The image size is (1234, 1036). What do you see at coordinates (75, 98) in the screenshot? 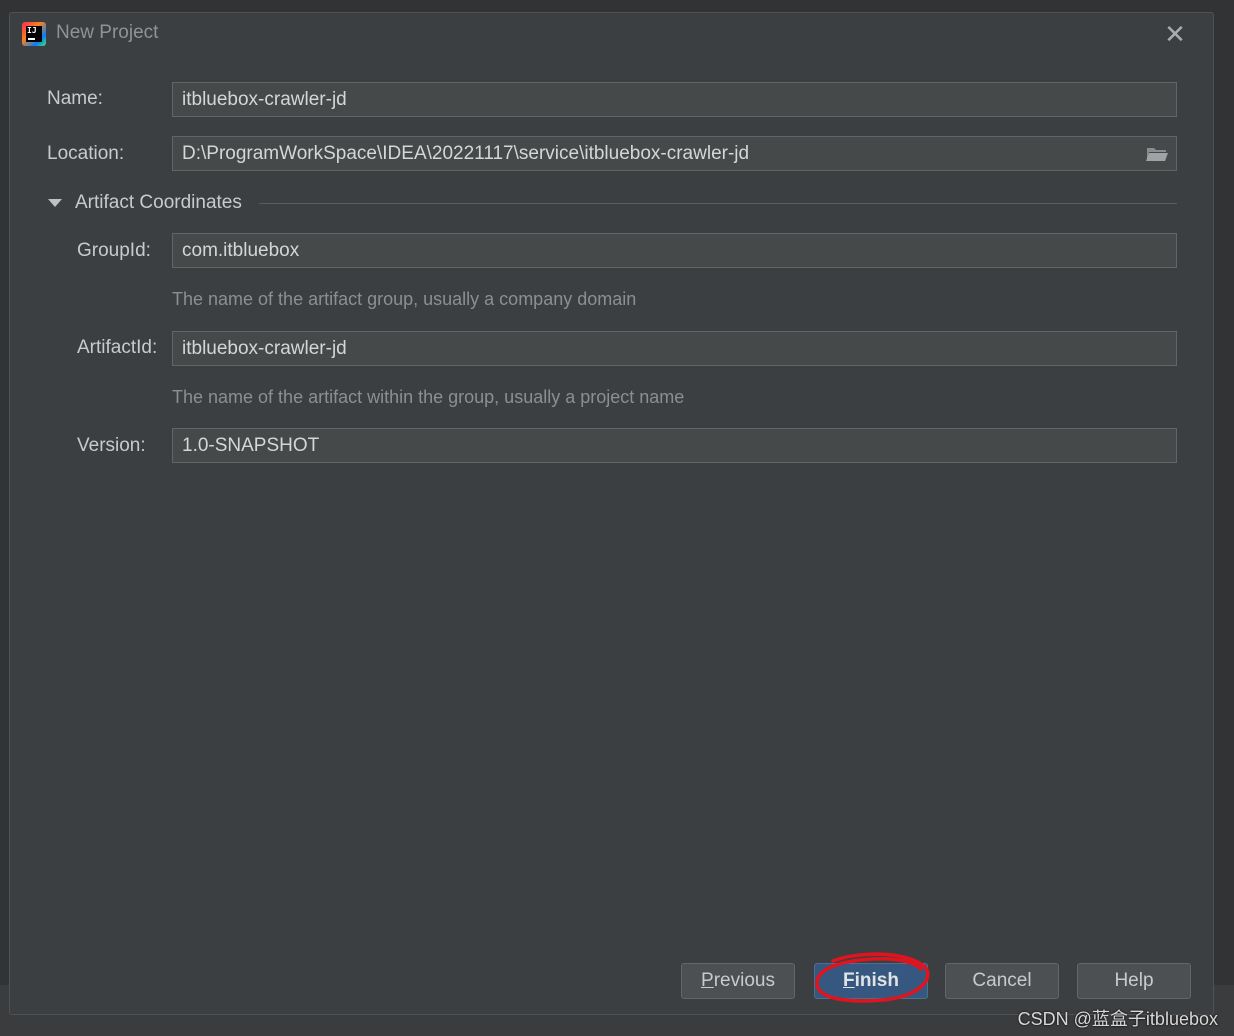
I see `name-label: Name:` at bounding box center [75, 98].